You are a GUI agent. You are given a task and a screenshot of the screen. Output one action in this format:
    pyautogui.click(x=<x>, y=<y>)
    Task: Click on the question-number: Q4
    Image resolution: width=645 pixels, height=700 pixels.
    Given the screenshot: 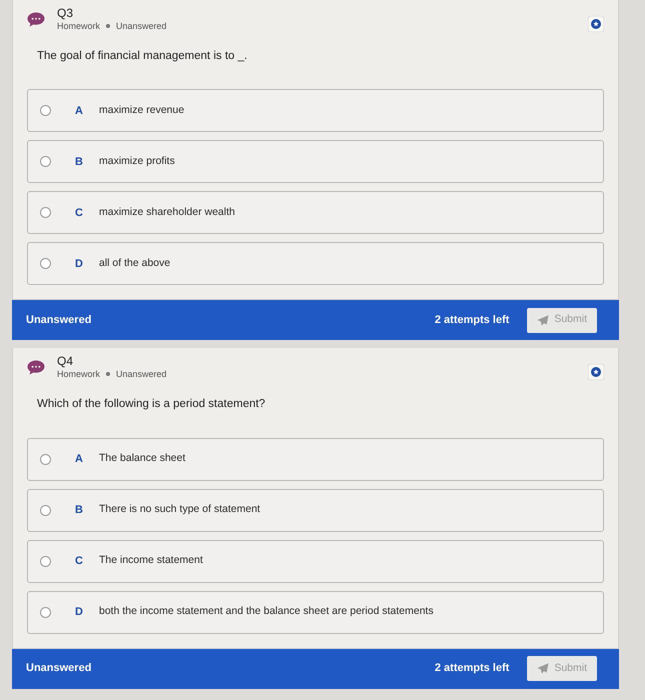 What is the action you would take?
    pyautogui.click(x=65, y=361)
    